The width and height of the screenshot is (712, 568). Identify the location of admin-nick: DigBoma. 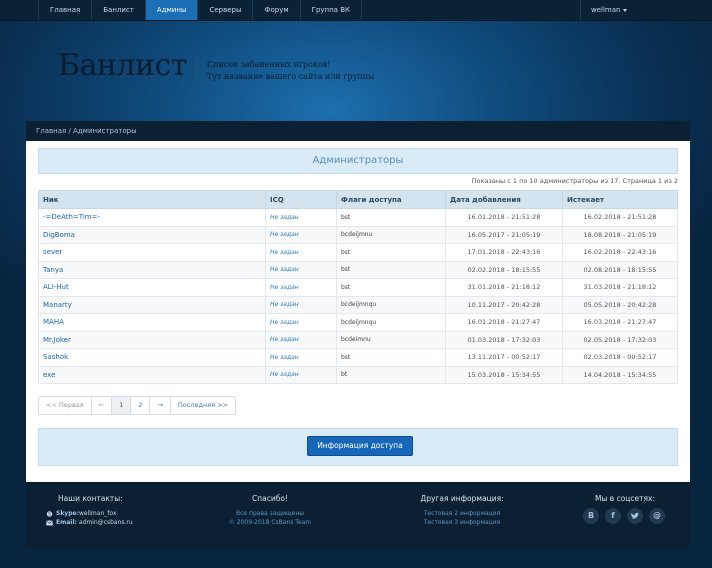
(152, 234).